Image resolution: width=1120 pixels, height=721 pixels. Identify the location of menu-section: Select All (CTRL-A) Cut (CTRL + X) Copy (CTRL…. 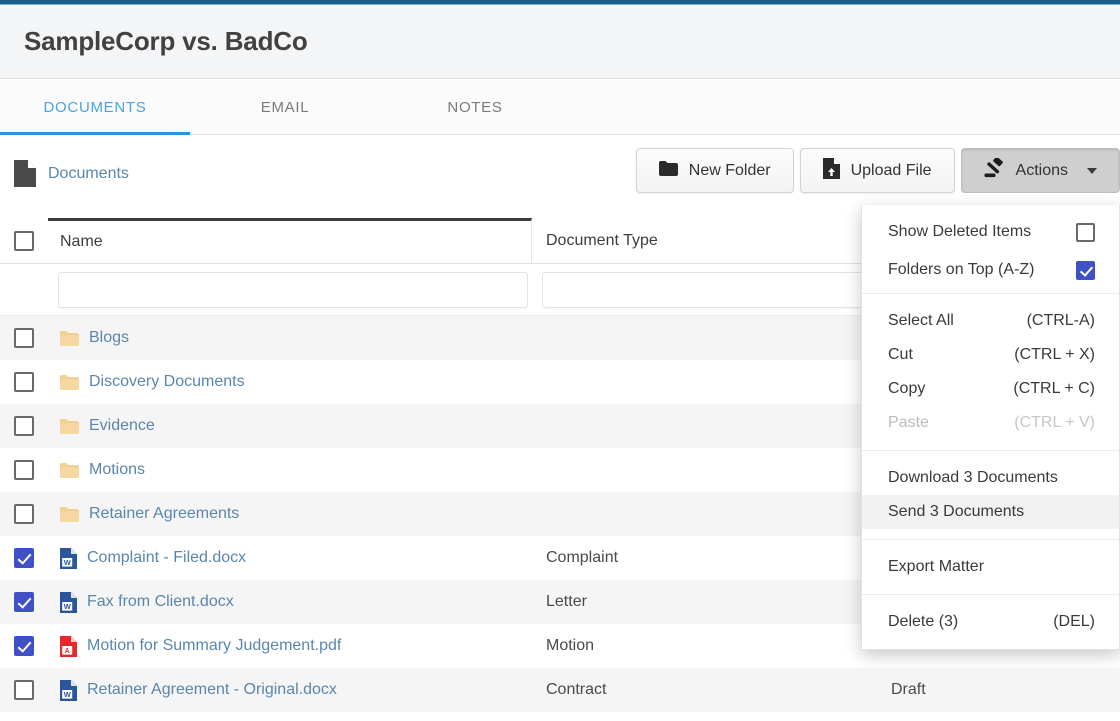
(990, 371).